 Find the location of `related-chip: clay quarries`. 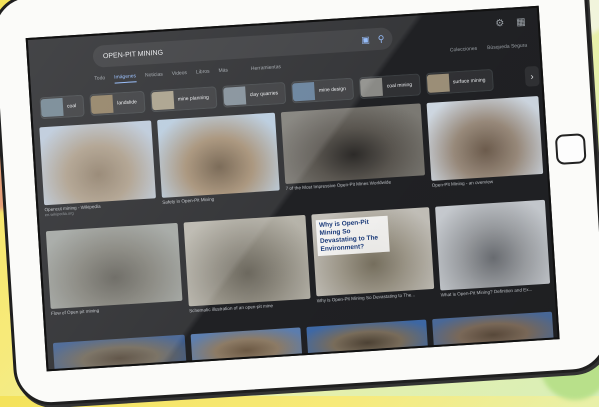

related-chip: clay quarries is located at coordinates (254, 94).